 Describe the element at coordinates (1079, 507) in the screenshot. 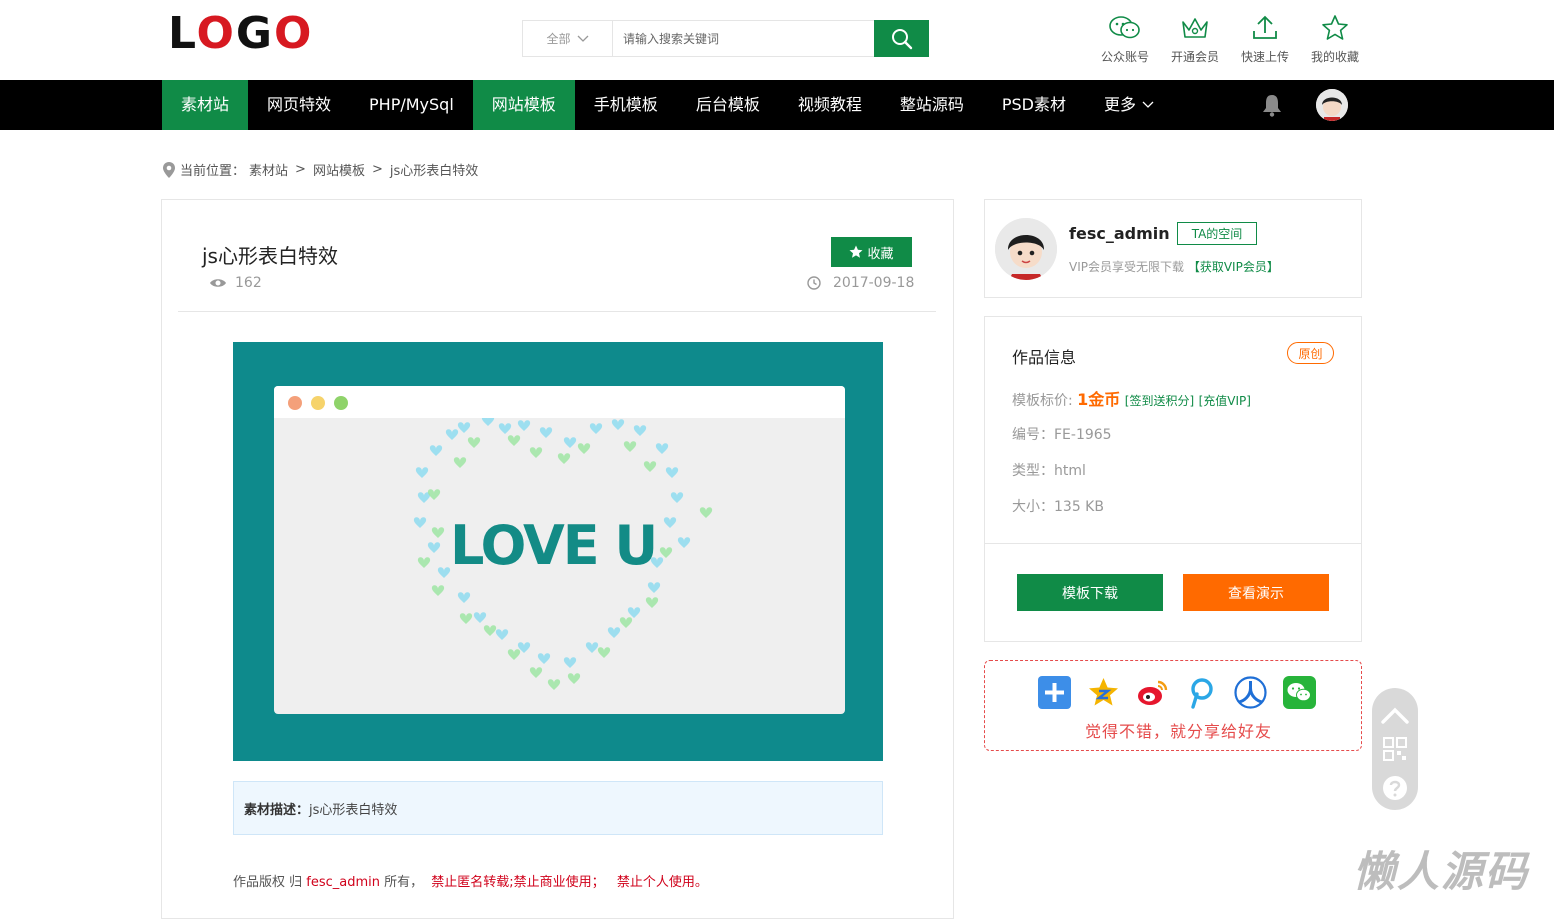

I see `size-value: 135 KB` at that location.